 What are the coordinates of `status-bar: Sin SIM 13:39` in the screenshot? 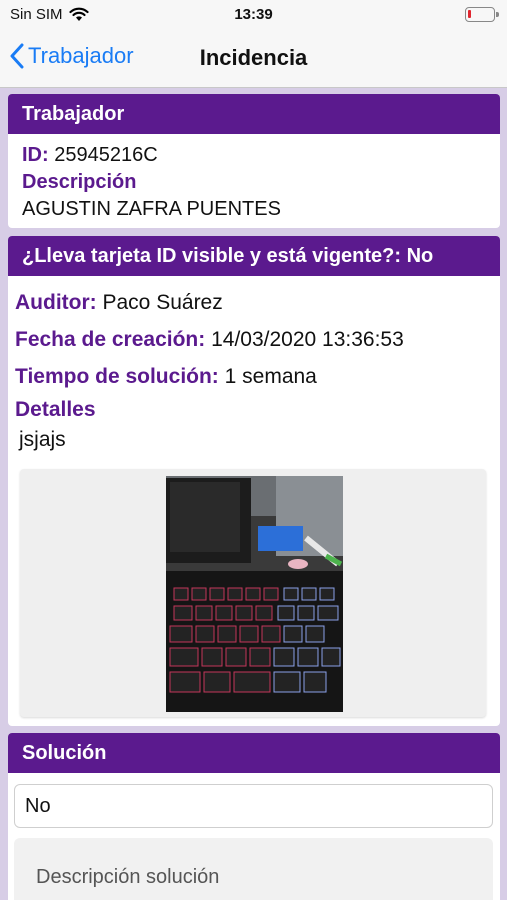 It's located at (253, 15).